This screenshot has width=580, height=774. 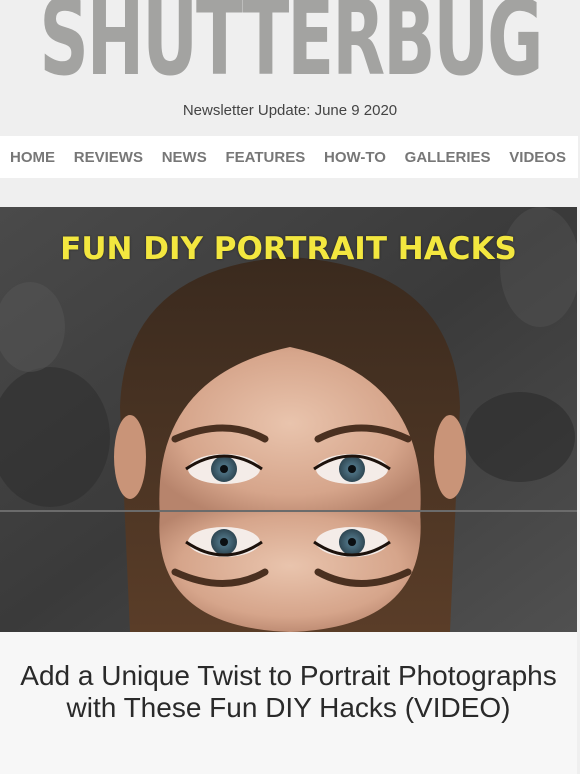 I want to click on nav-item-home: HOME, so click(x=32, y=157).